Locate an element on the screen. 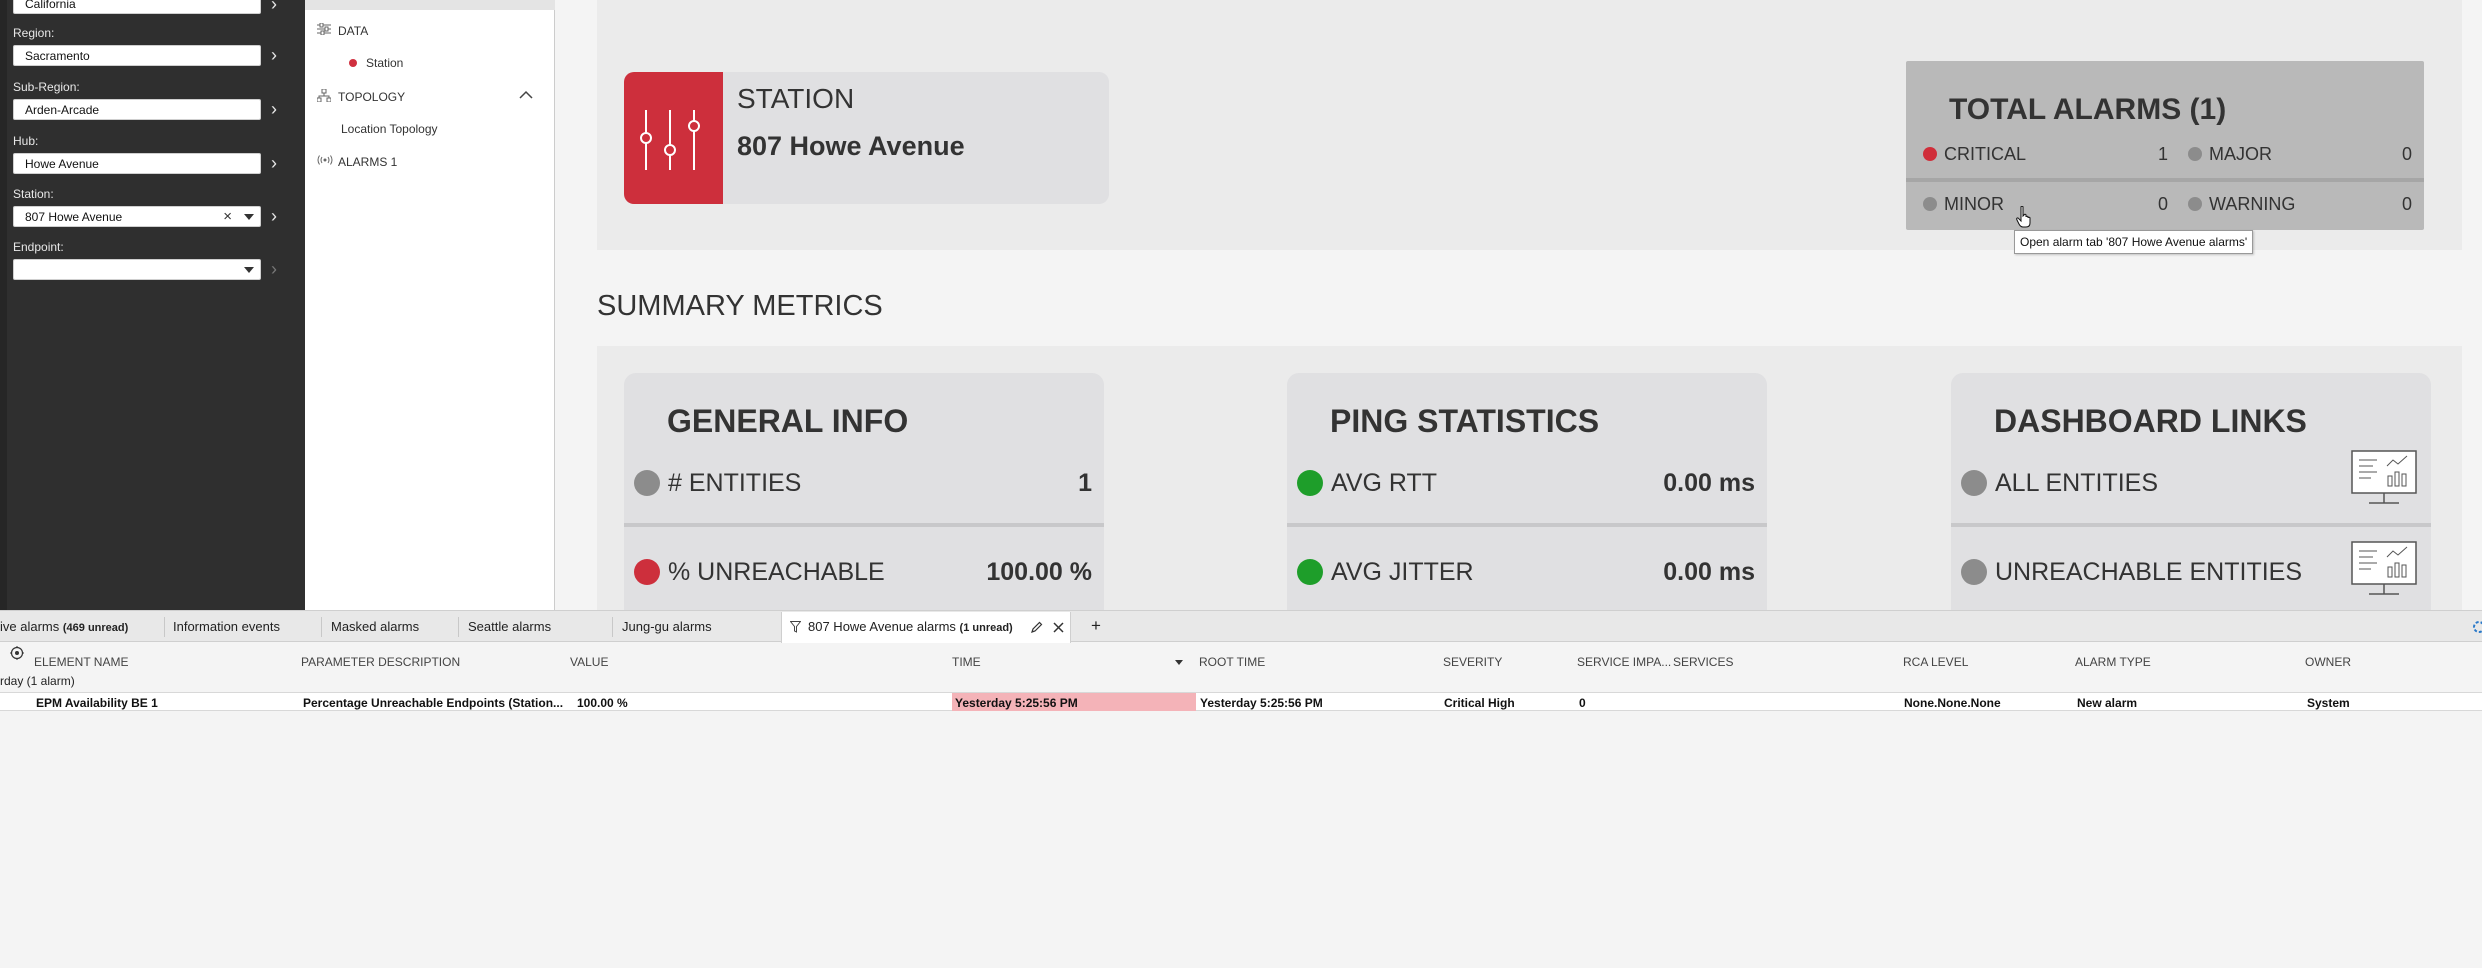 This screenshot has width=2482, height=968. edit-icon is located at coordinates (1037, 627).